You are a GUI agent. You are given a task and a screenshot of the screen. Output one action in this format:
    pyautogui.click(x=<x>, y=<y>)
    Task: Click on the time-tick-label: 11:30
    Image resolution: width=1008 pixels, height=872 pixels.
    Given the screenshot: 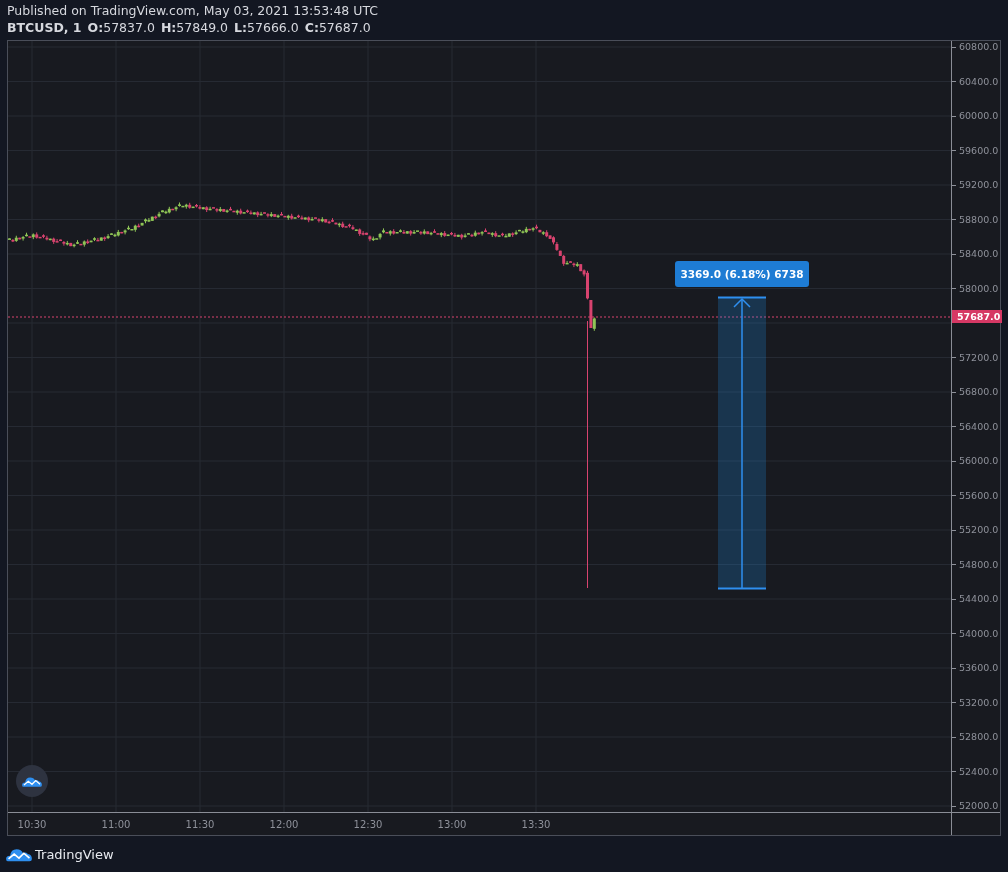 What is the action you would take?
    pyautogui.click(x=200, y=824)
    